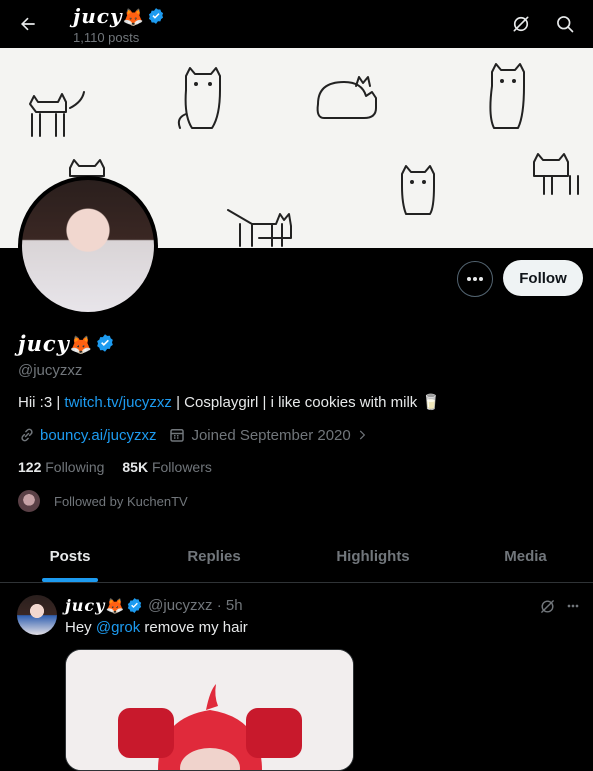 The height and width of the screenshot is (771, 593). I want to click on back-button, so click(28, 24).